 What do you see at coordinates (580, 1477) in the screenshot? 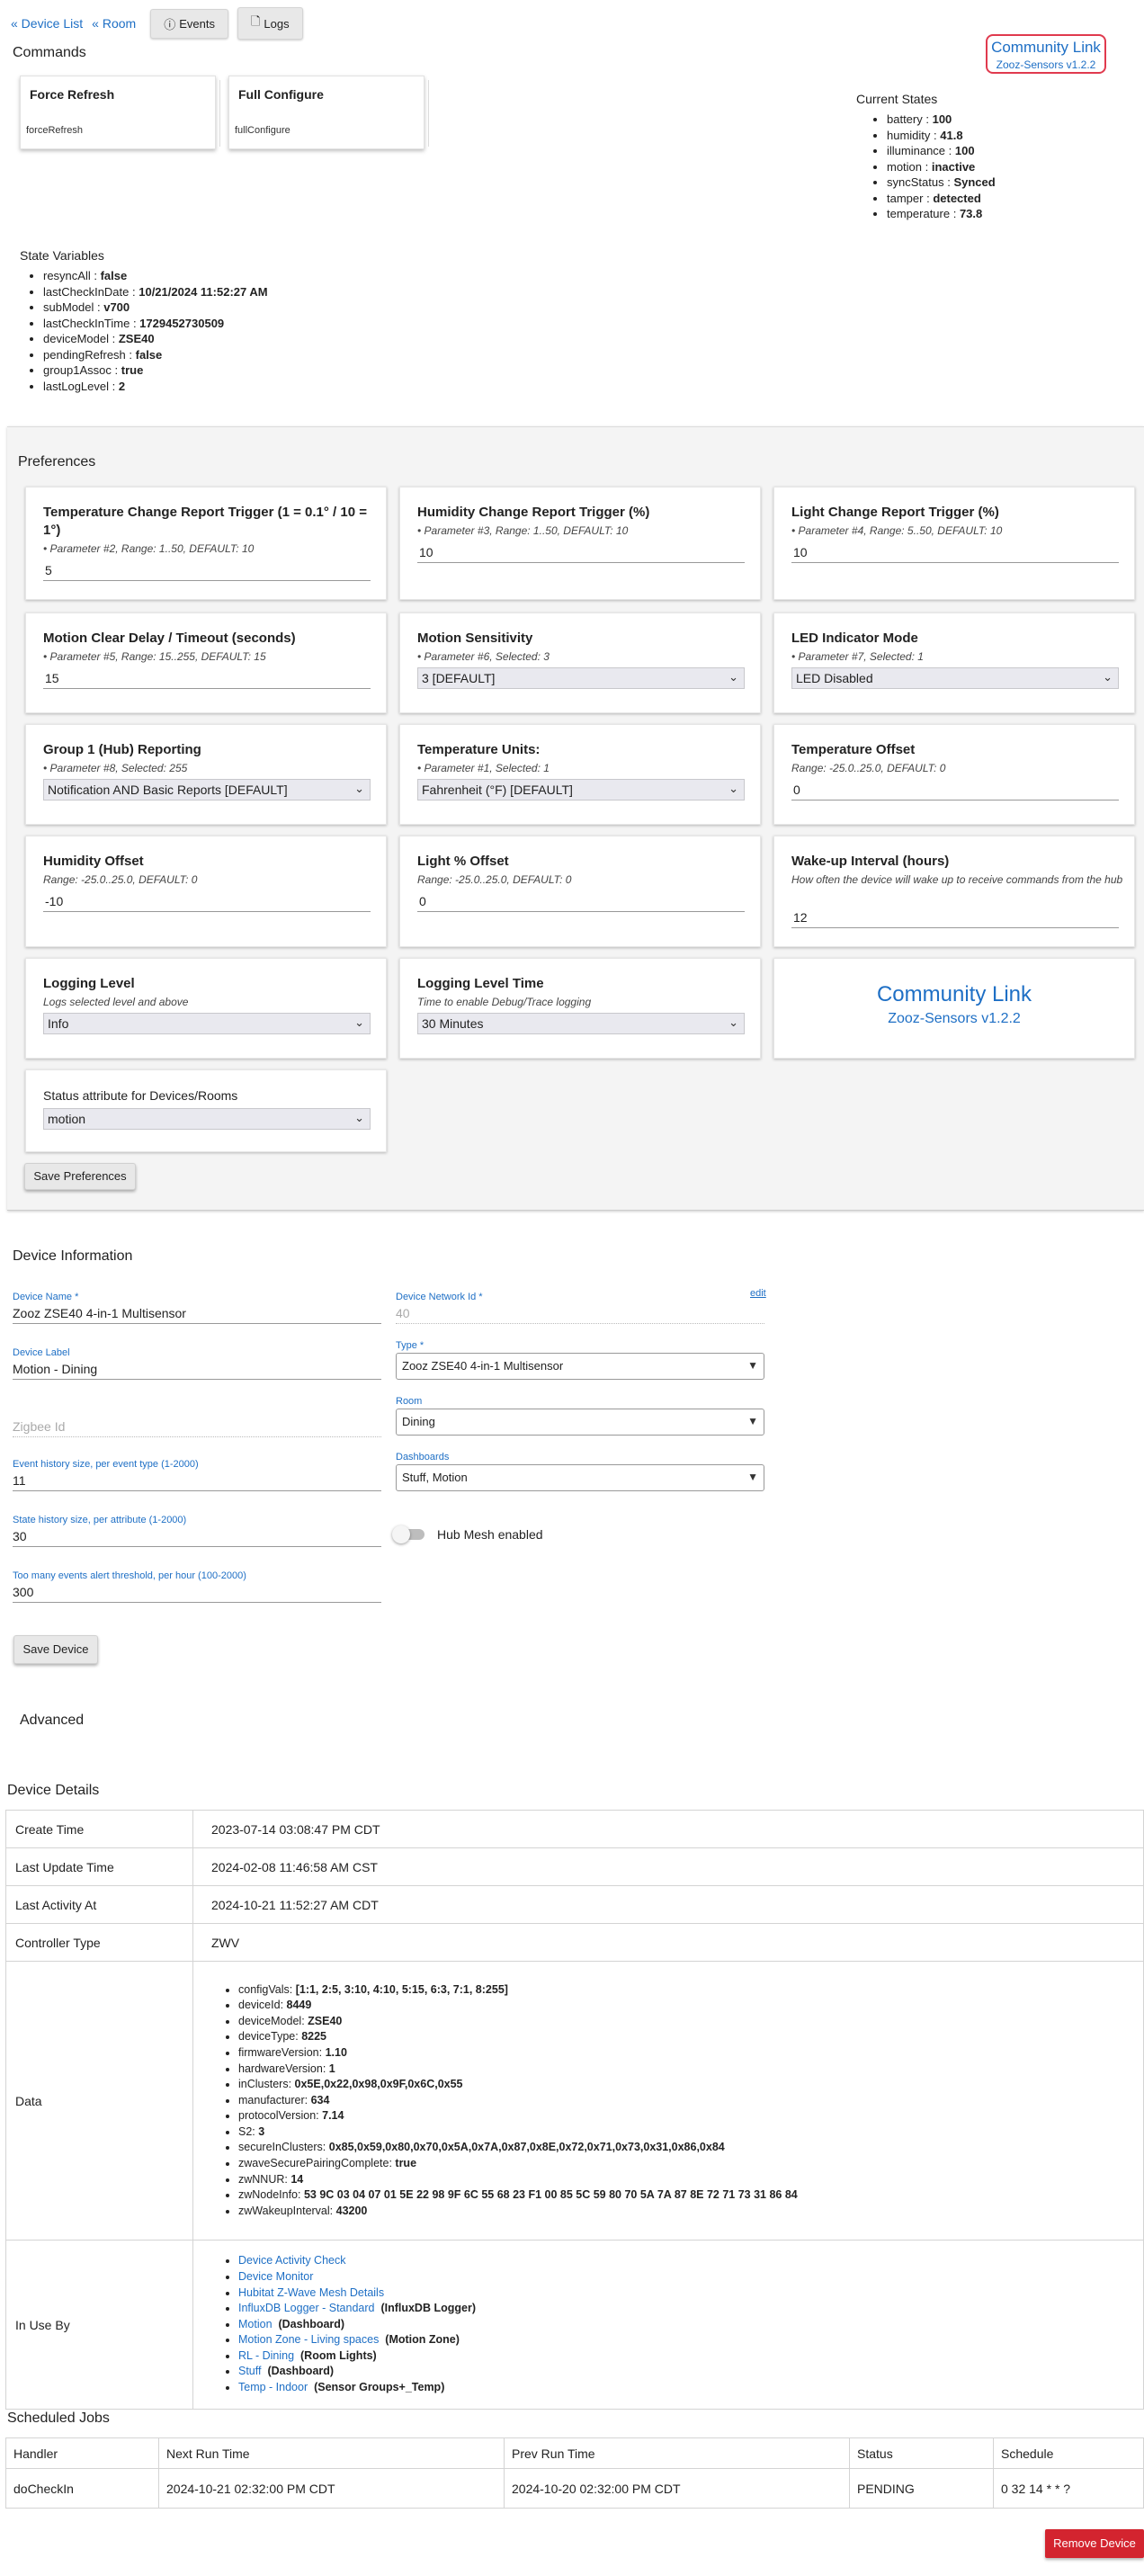
I see `dashboards-select: Stuff, Motion ▼` at bounding box center [580, 1477].